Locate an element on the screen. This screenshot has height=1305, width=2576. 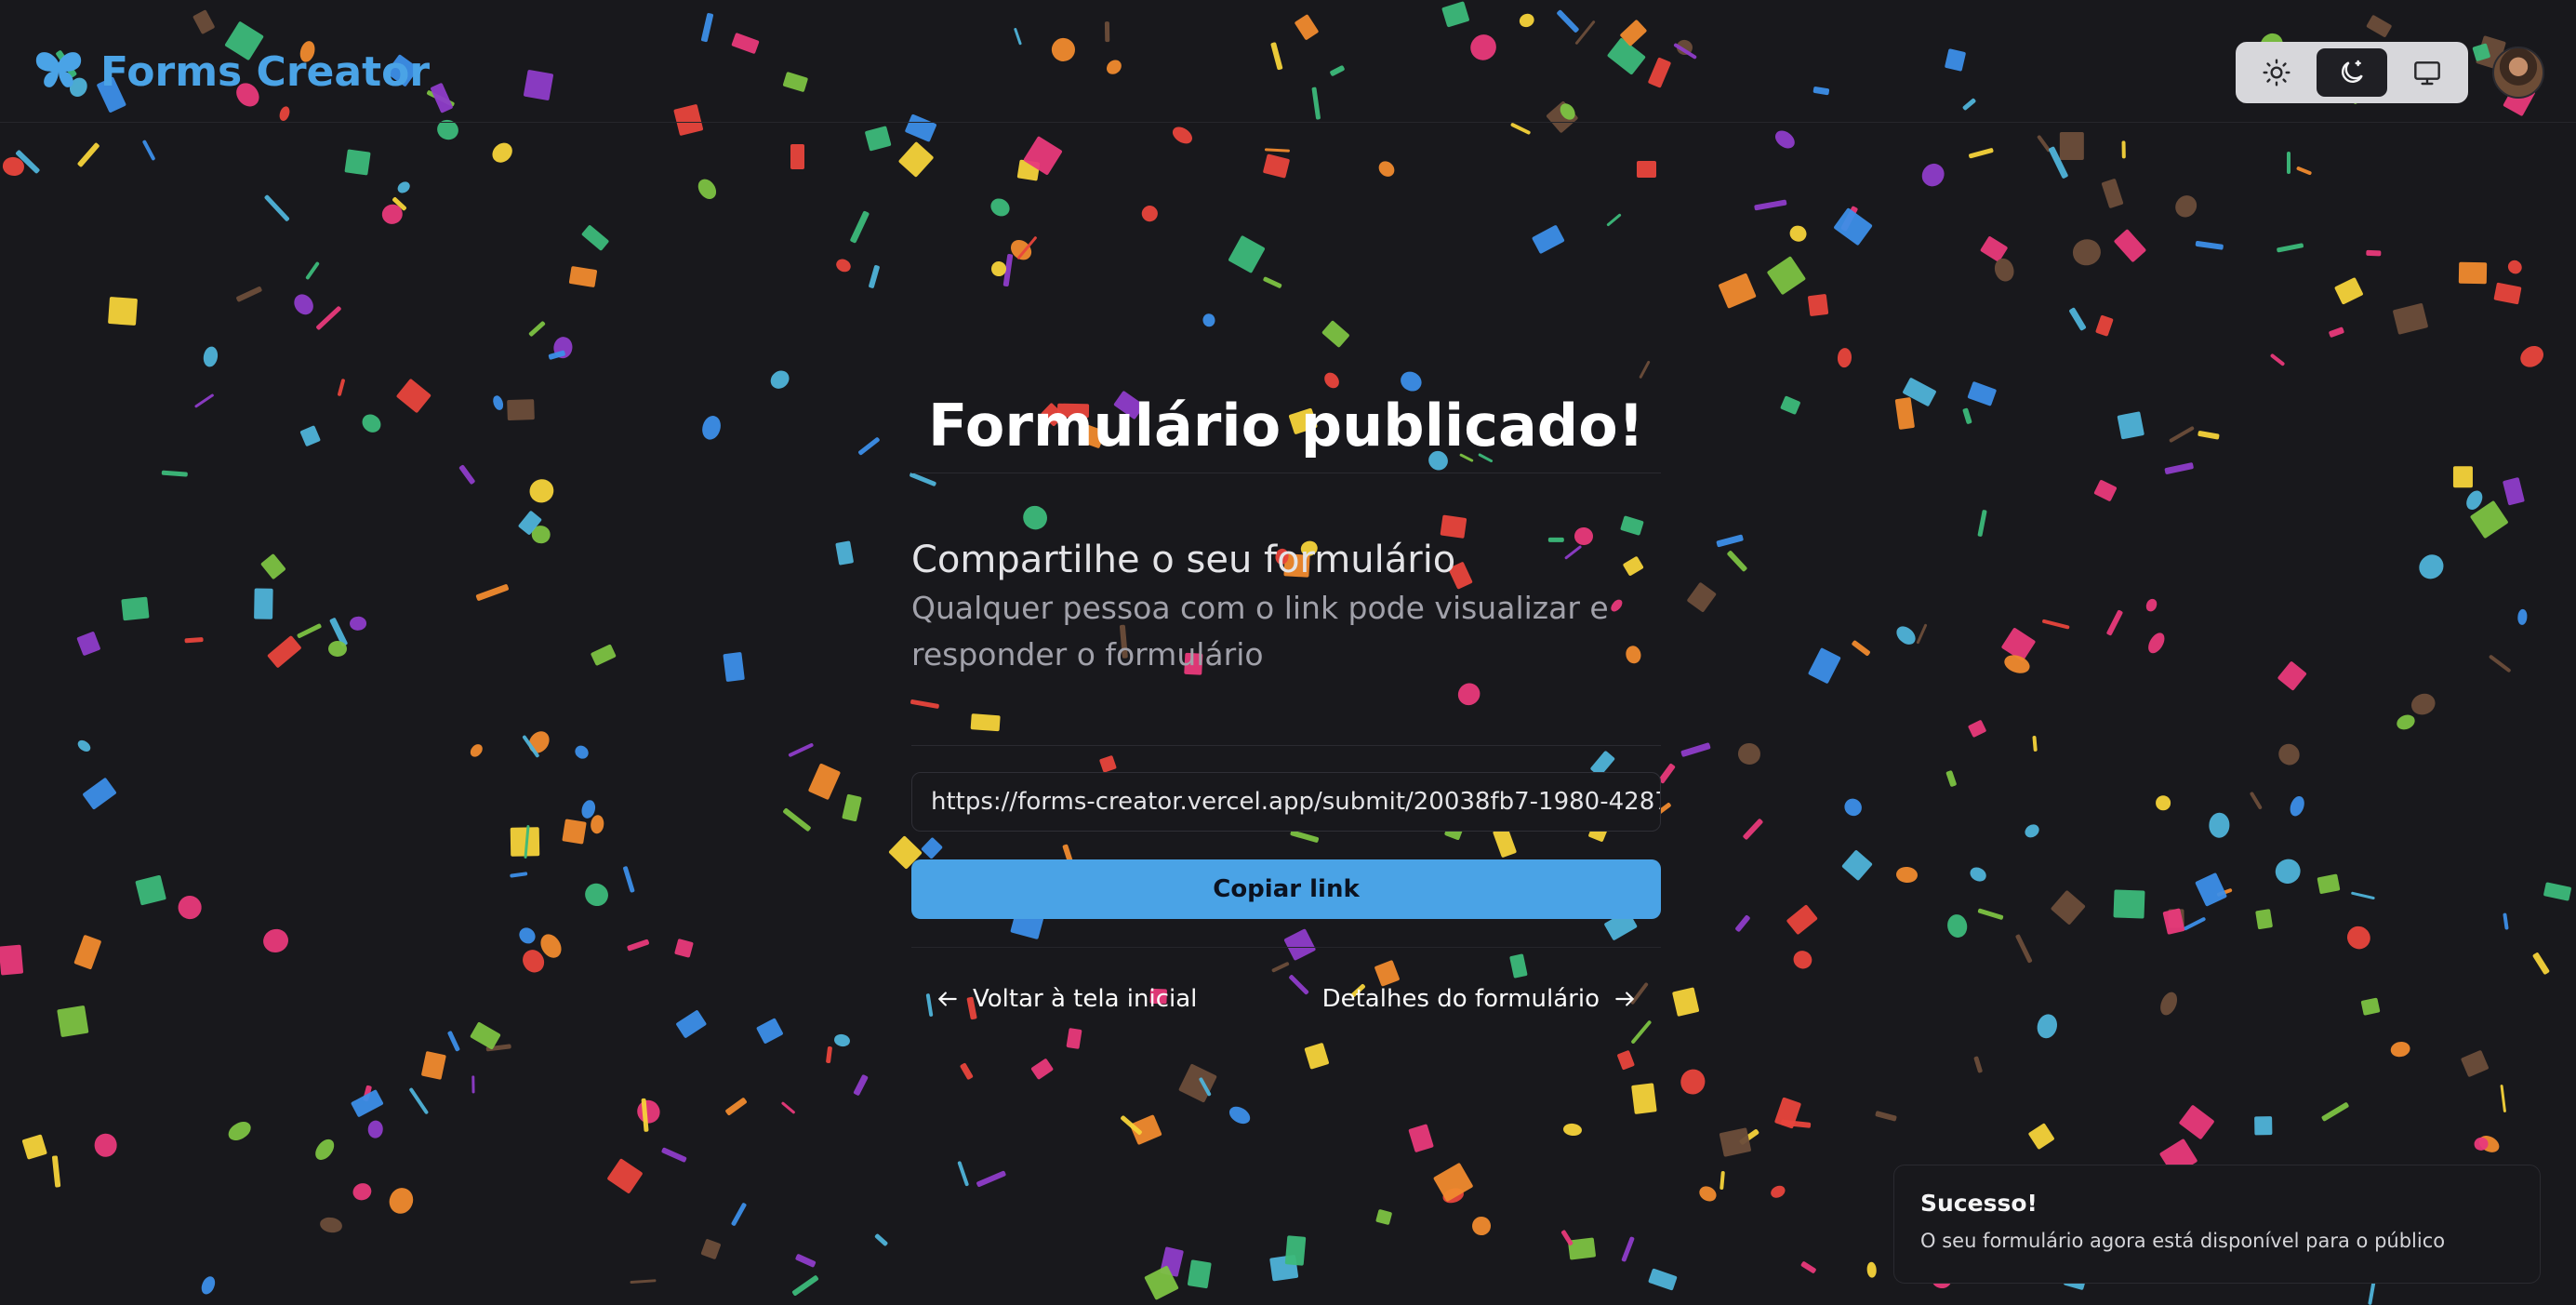
theme-light-button is located at coordinates (2276, 73).